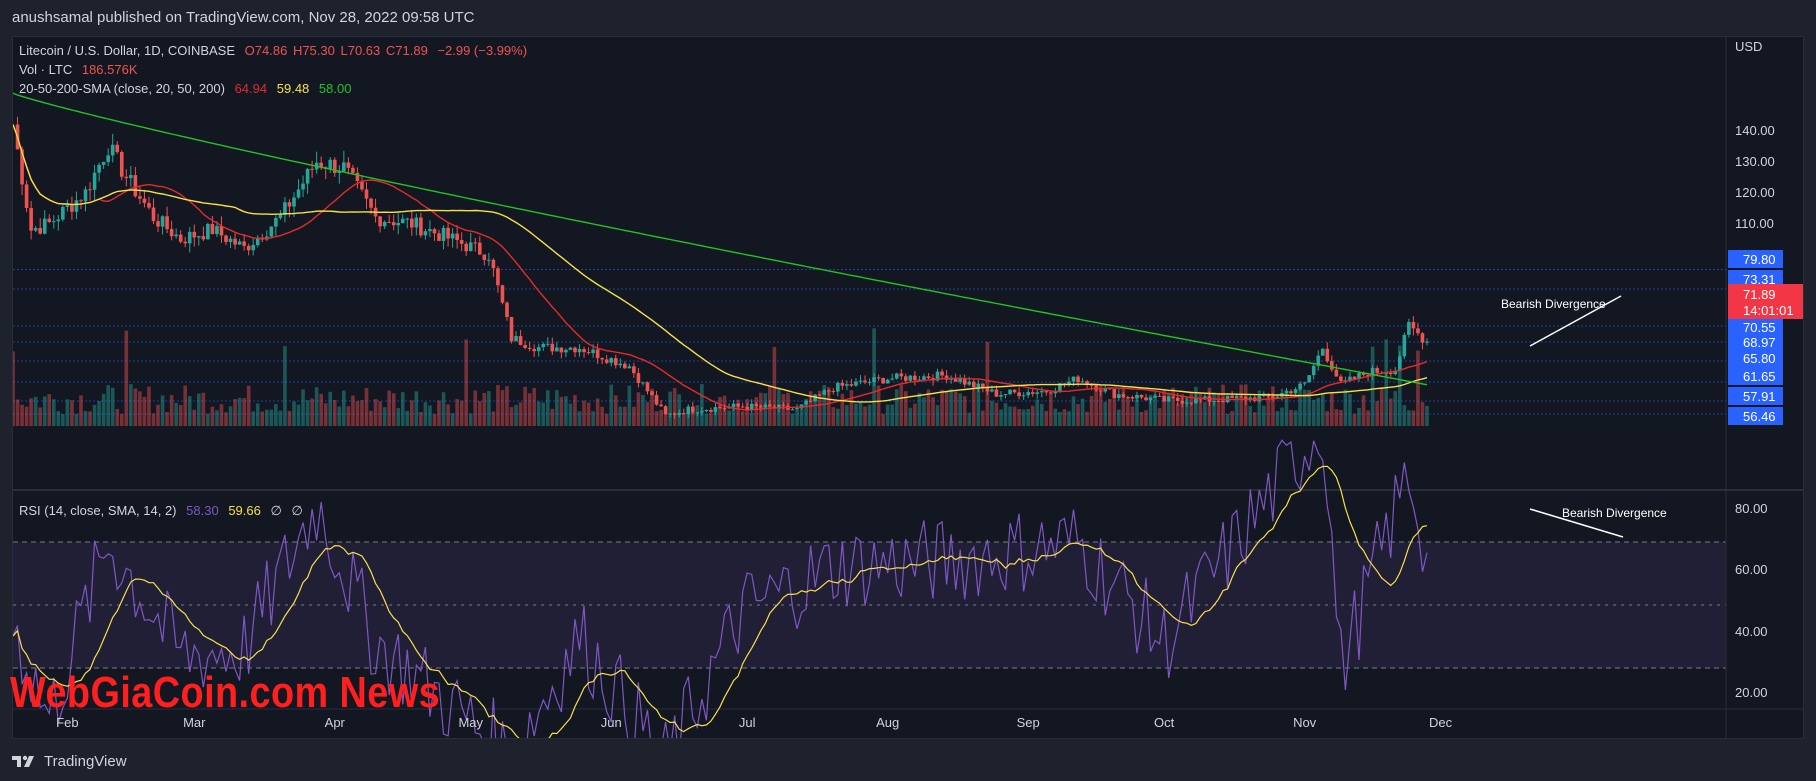 The width and height of the screenshot is (1816, 781). I want to click on sma-label: 20-50-200-SMA (close, 20, 50, 200), so click(122, 88).